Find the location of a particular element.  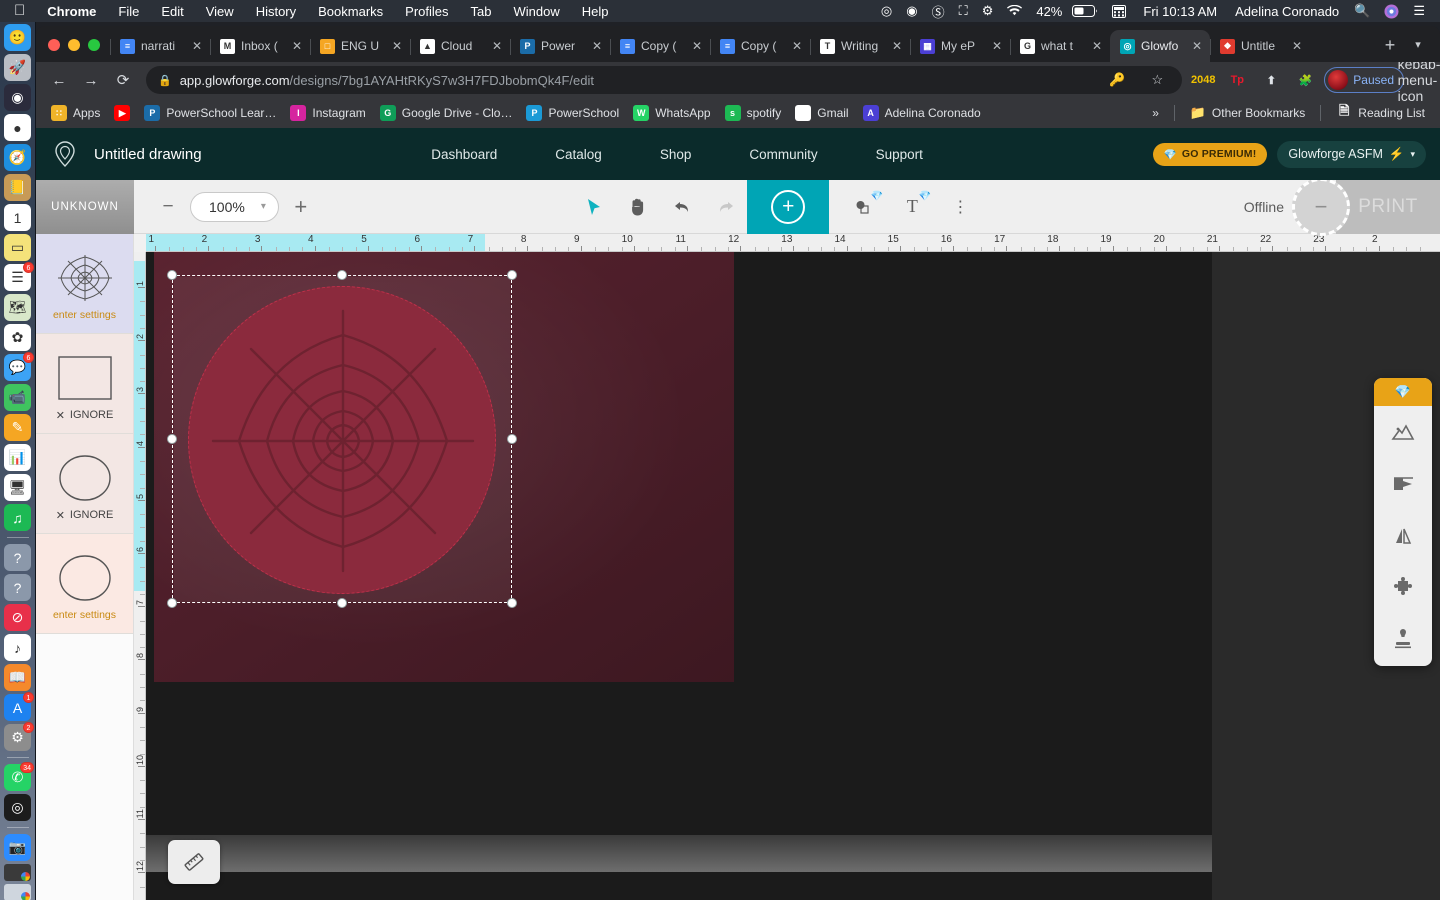

bookmark-sheets: A Adelina Coronado is located at coordinates (922, 113).